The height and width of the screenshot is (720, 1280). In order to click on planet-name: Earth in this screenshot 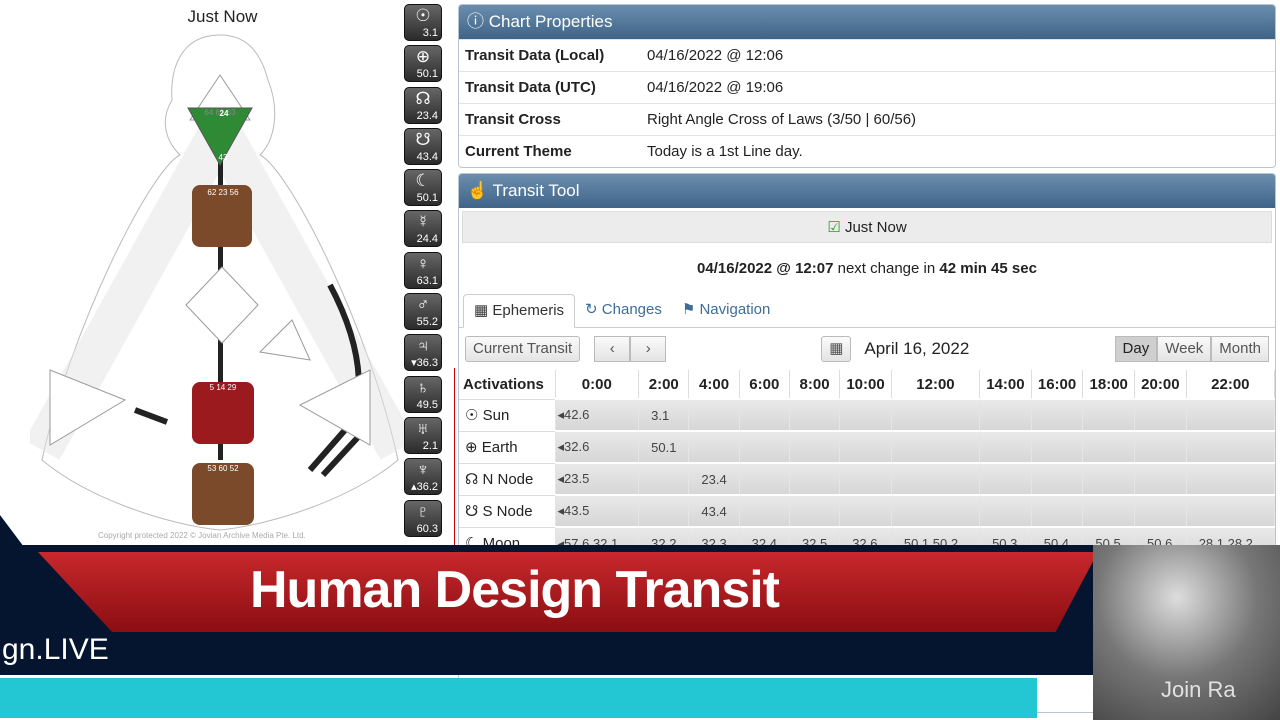, I will do `click(499, 447)`.